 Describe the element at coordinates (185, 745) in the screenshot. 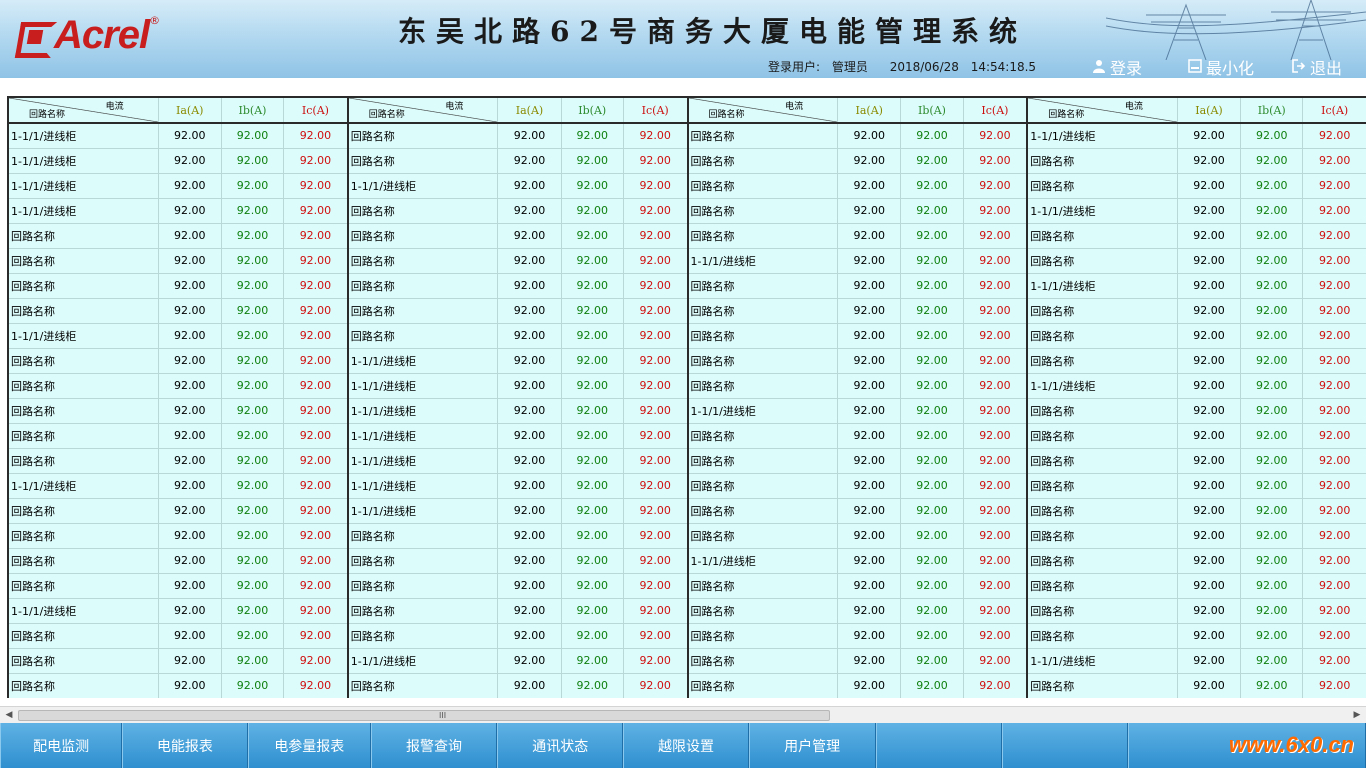

I see `nav-item-2: 电能报表` at that location.